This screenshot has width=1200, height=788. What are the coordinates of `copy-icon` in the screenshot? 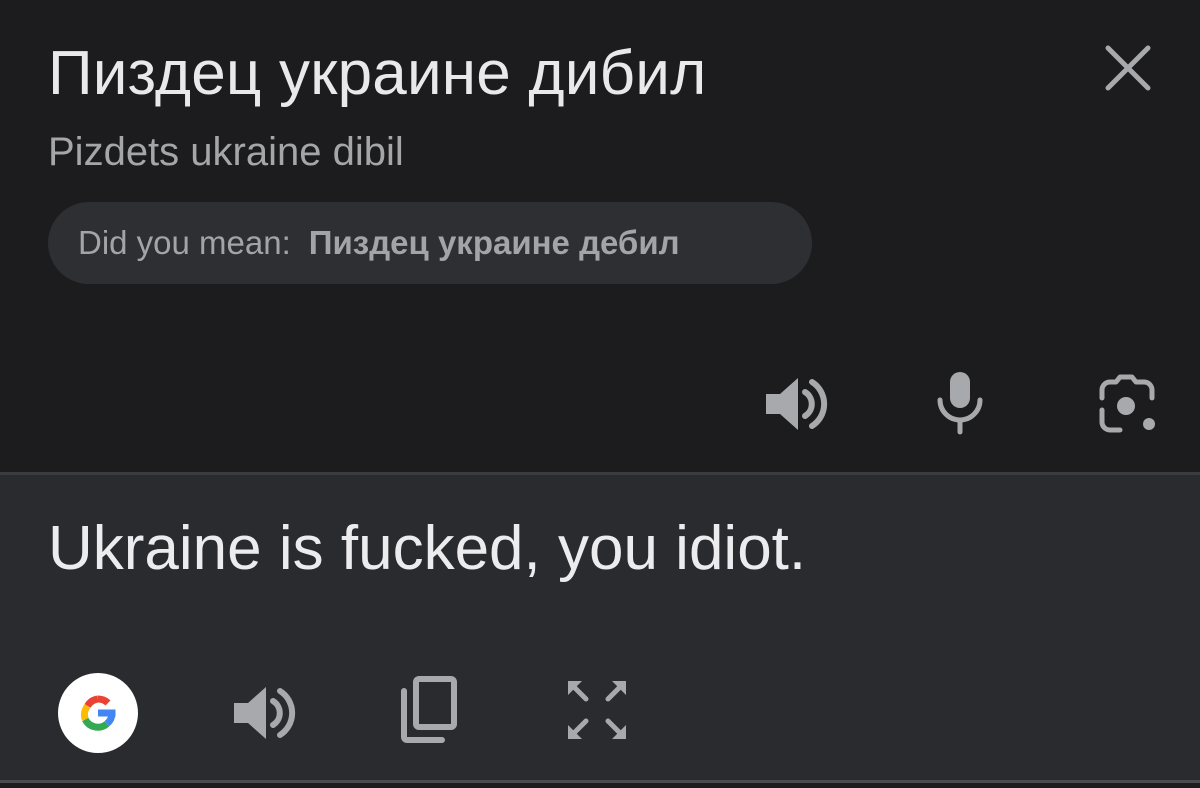 It's located at (429, 709).